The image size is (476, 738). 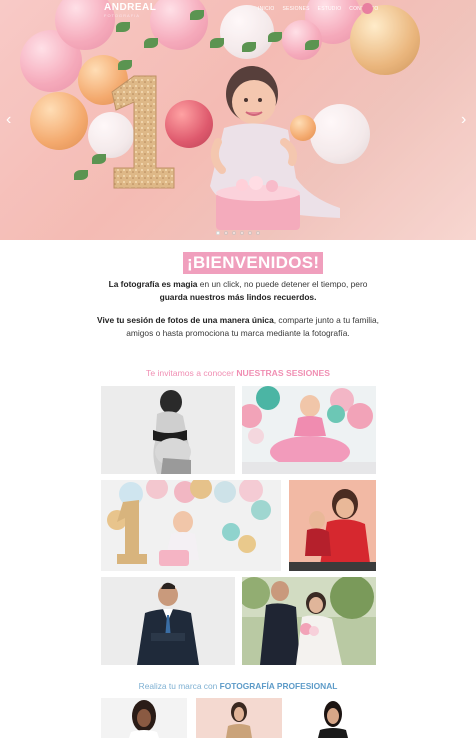 What do you see at coordinates (367, 8) in the screenshot?
I see `menu-circle-icon` at bounding box center [367, 8].